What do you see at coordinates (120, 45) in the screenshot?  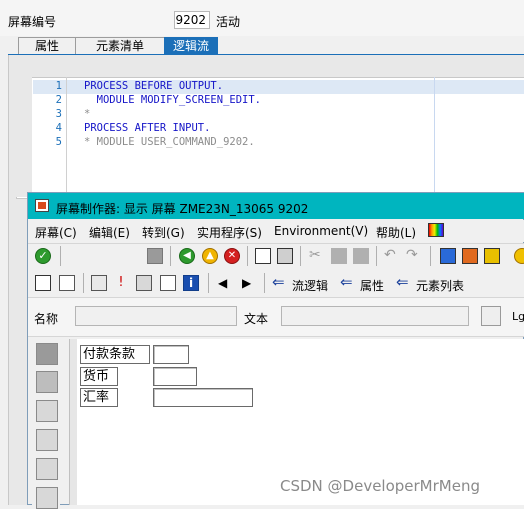 I see `tab-element-list: 元素清单` at bounding box center [120, 45].